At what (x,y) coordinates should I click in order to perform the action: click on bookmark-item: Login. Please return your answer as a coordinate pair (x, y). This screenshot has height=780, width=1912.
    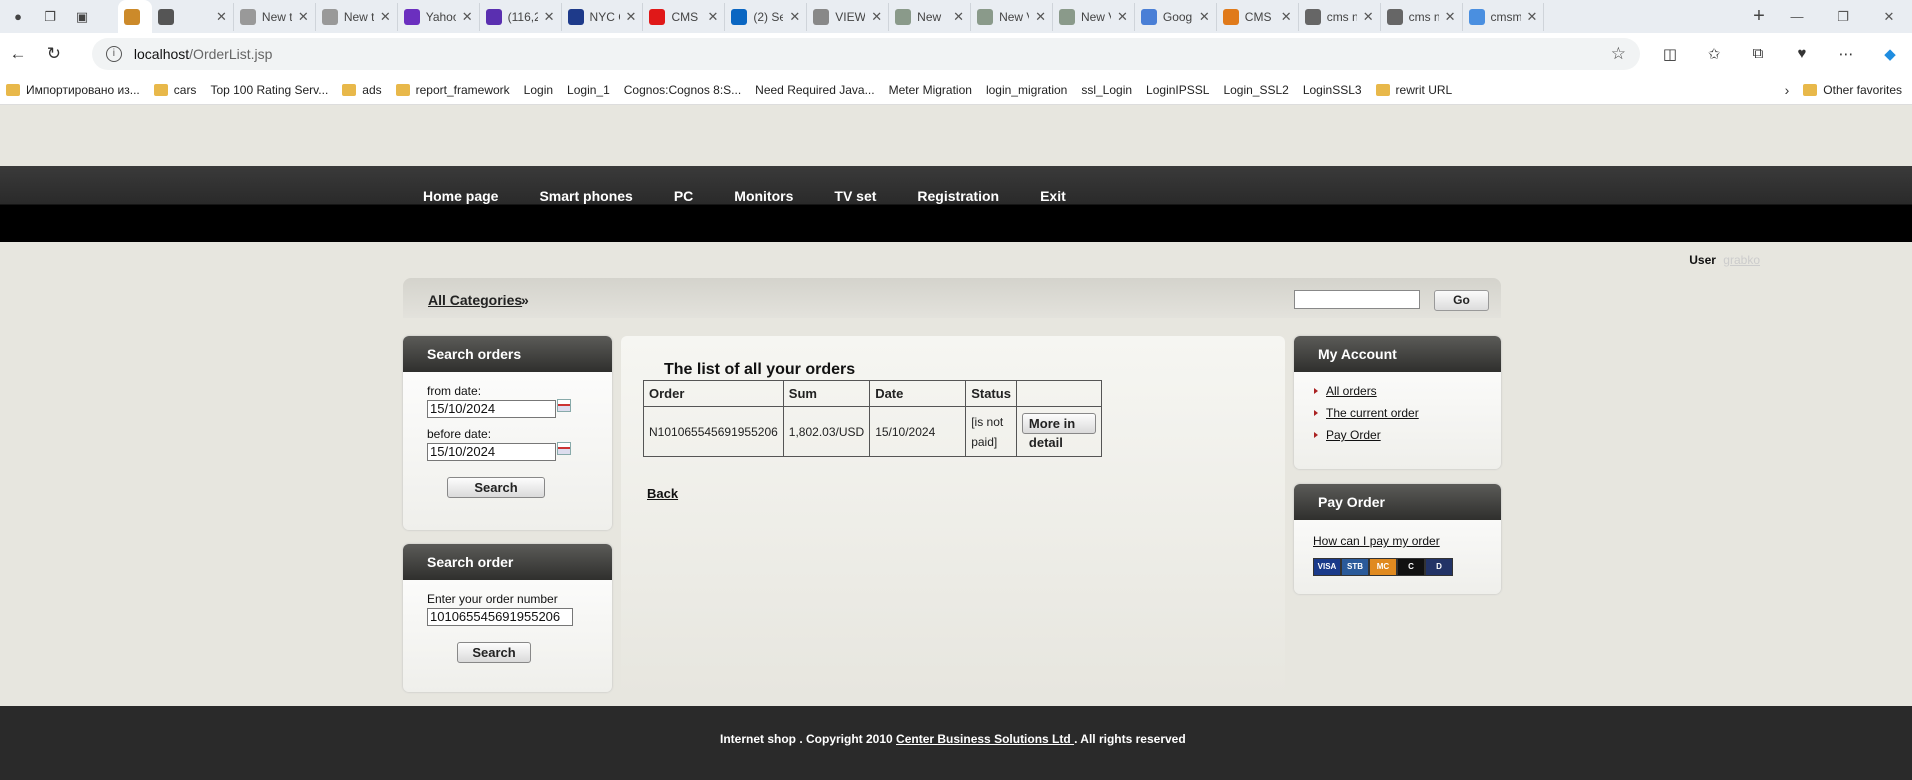
    Looking at the image, I should click on (276, 139).